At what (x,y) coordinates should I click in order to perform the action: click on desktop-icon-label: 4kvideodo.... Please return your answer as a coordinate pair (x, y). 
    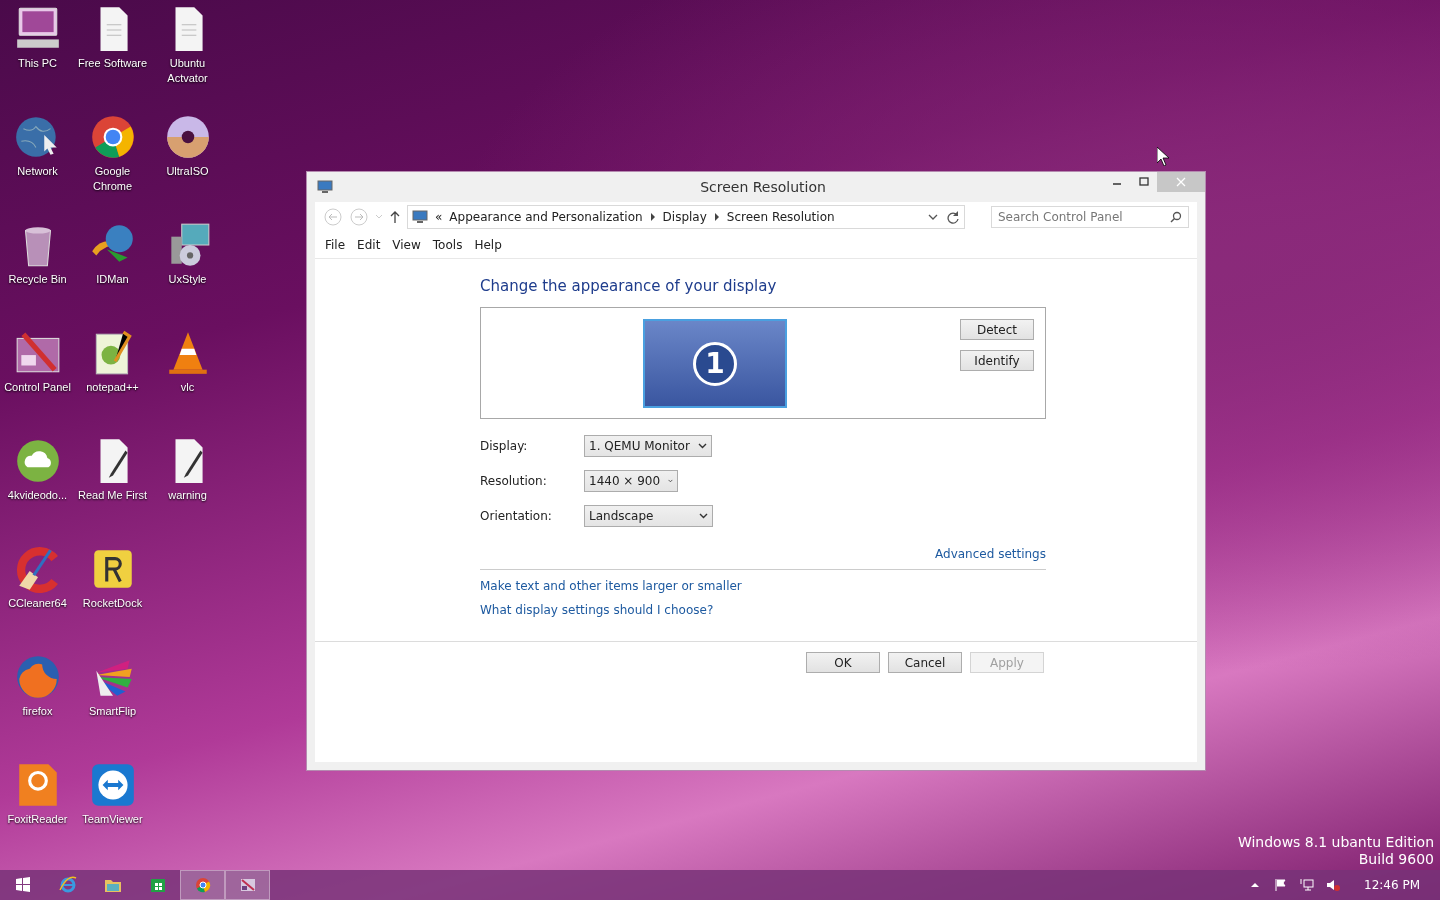
    Looking at the image, I should click on (37, 495).